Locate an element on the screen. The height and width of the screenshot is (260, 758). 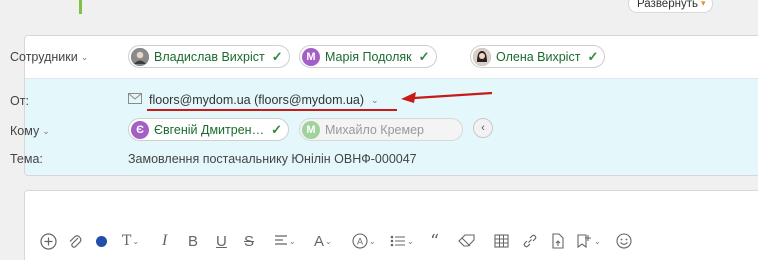
expand-button: Развернуть ▾ is located at coordinates (670, 6).